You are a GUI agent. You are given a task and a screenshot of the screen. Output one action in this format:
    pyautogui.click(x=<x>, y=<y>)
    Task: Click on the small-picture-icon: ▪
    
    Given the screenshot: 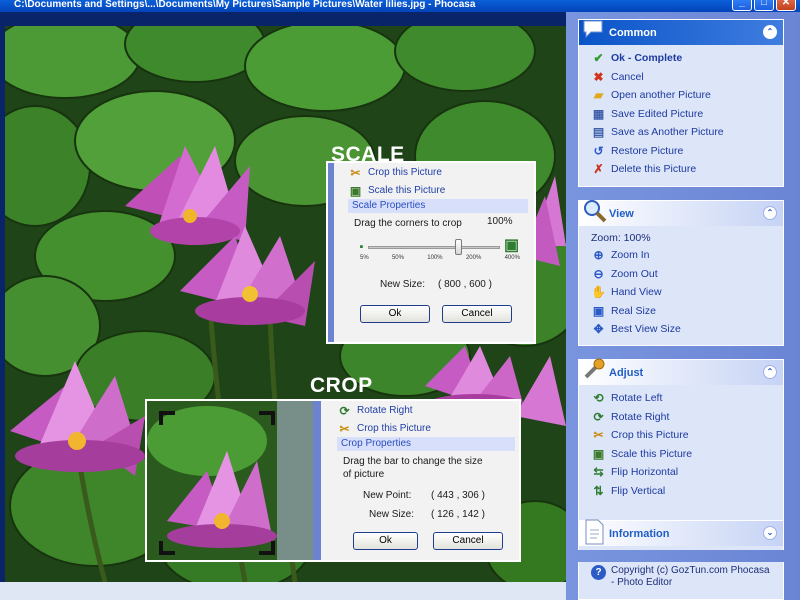 What is the action you would take?
    pyautogui.click(x=361, y=246)
    